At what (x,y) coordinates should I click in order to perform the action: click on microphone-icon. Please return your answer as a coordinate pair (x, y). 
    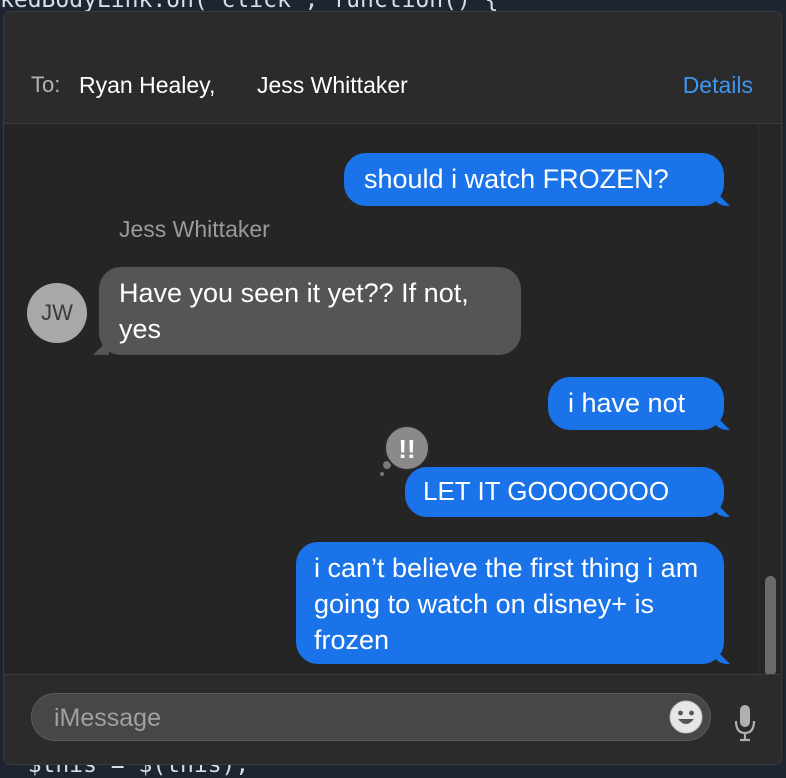
    Looking at the image, I should click on (745, 723).